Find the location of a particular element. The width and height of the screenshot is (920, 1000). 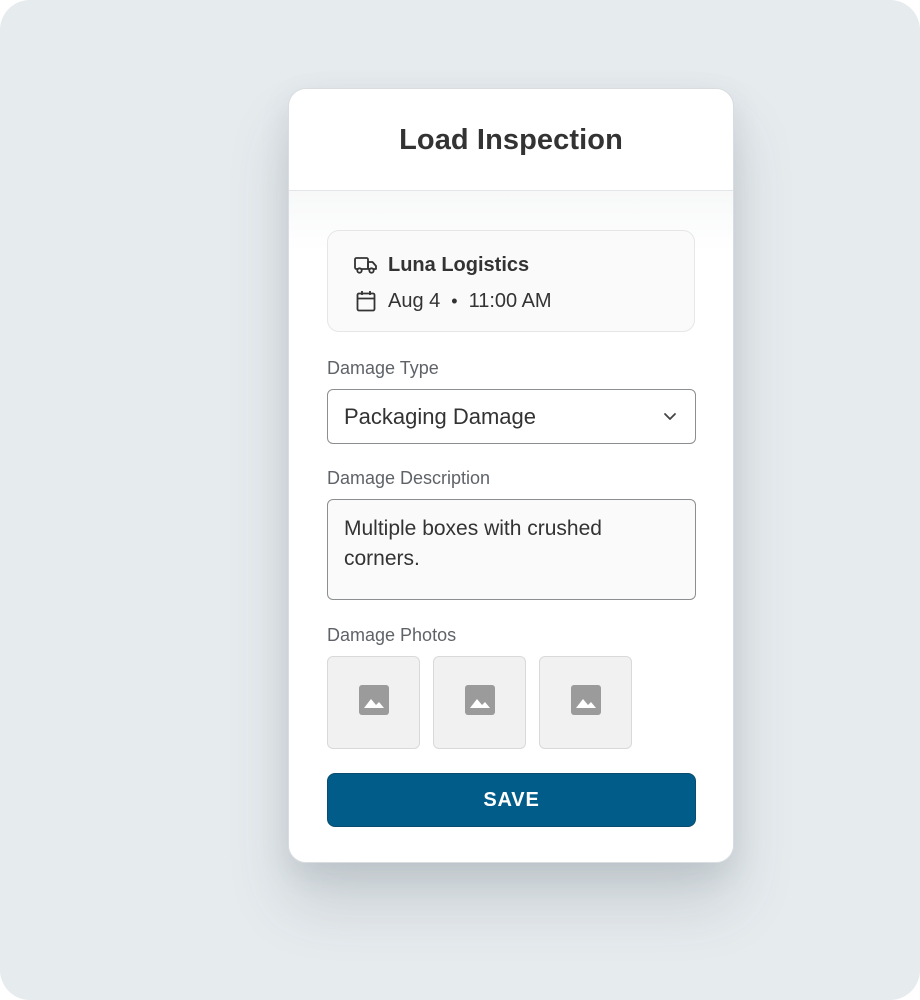

damage-description-textarea: Multiple boxes with crushed corners. is located at coordinates (511, 549).